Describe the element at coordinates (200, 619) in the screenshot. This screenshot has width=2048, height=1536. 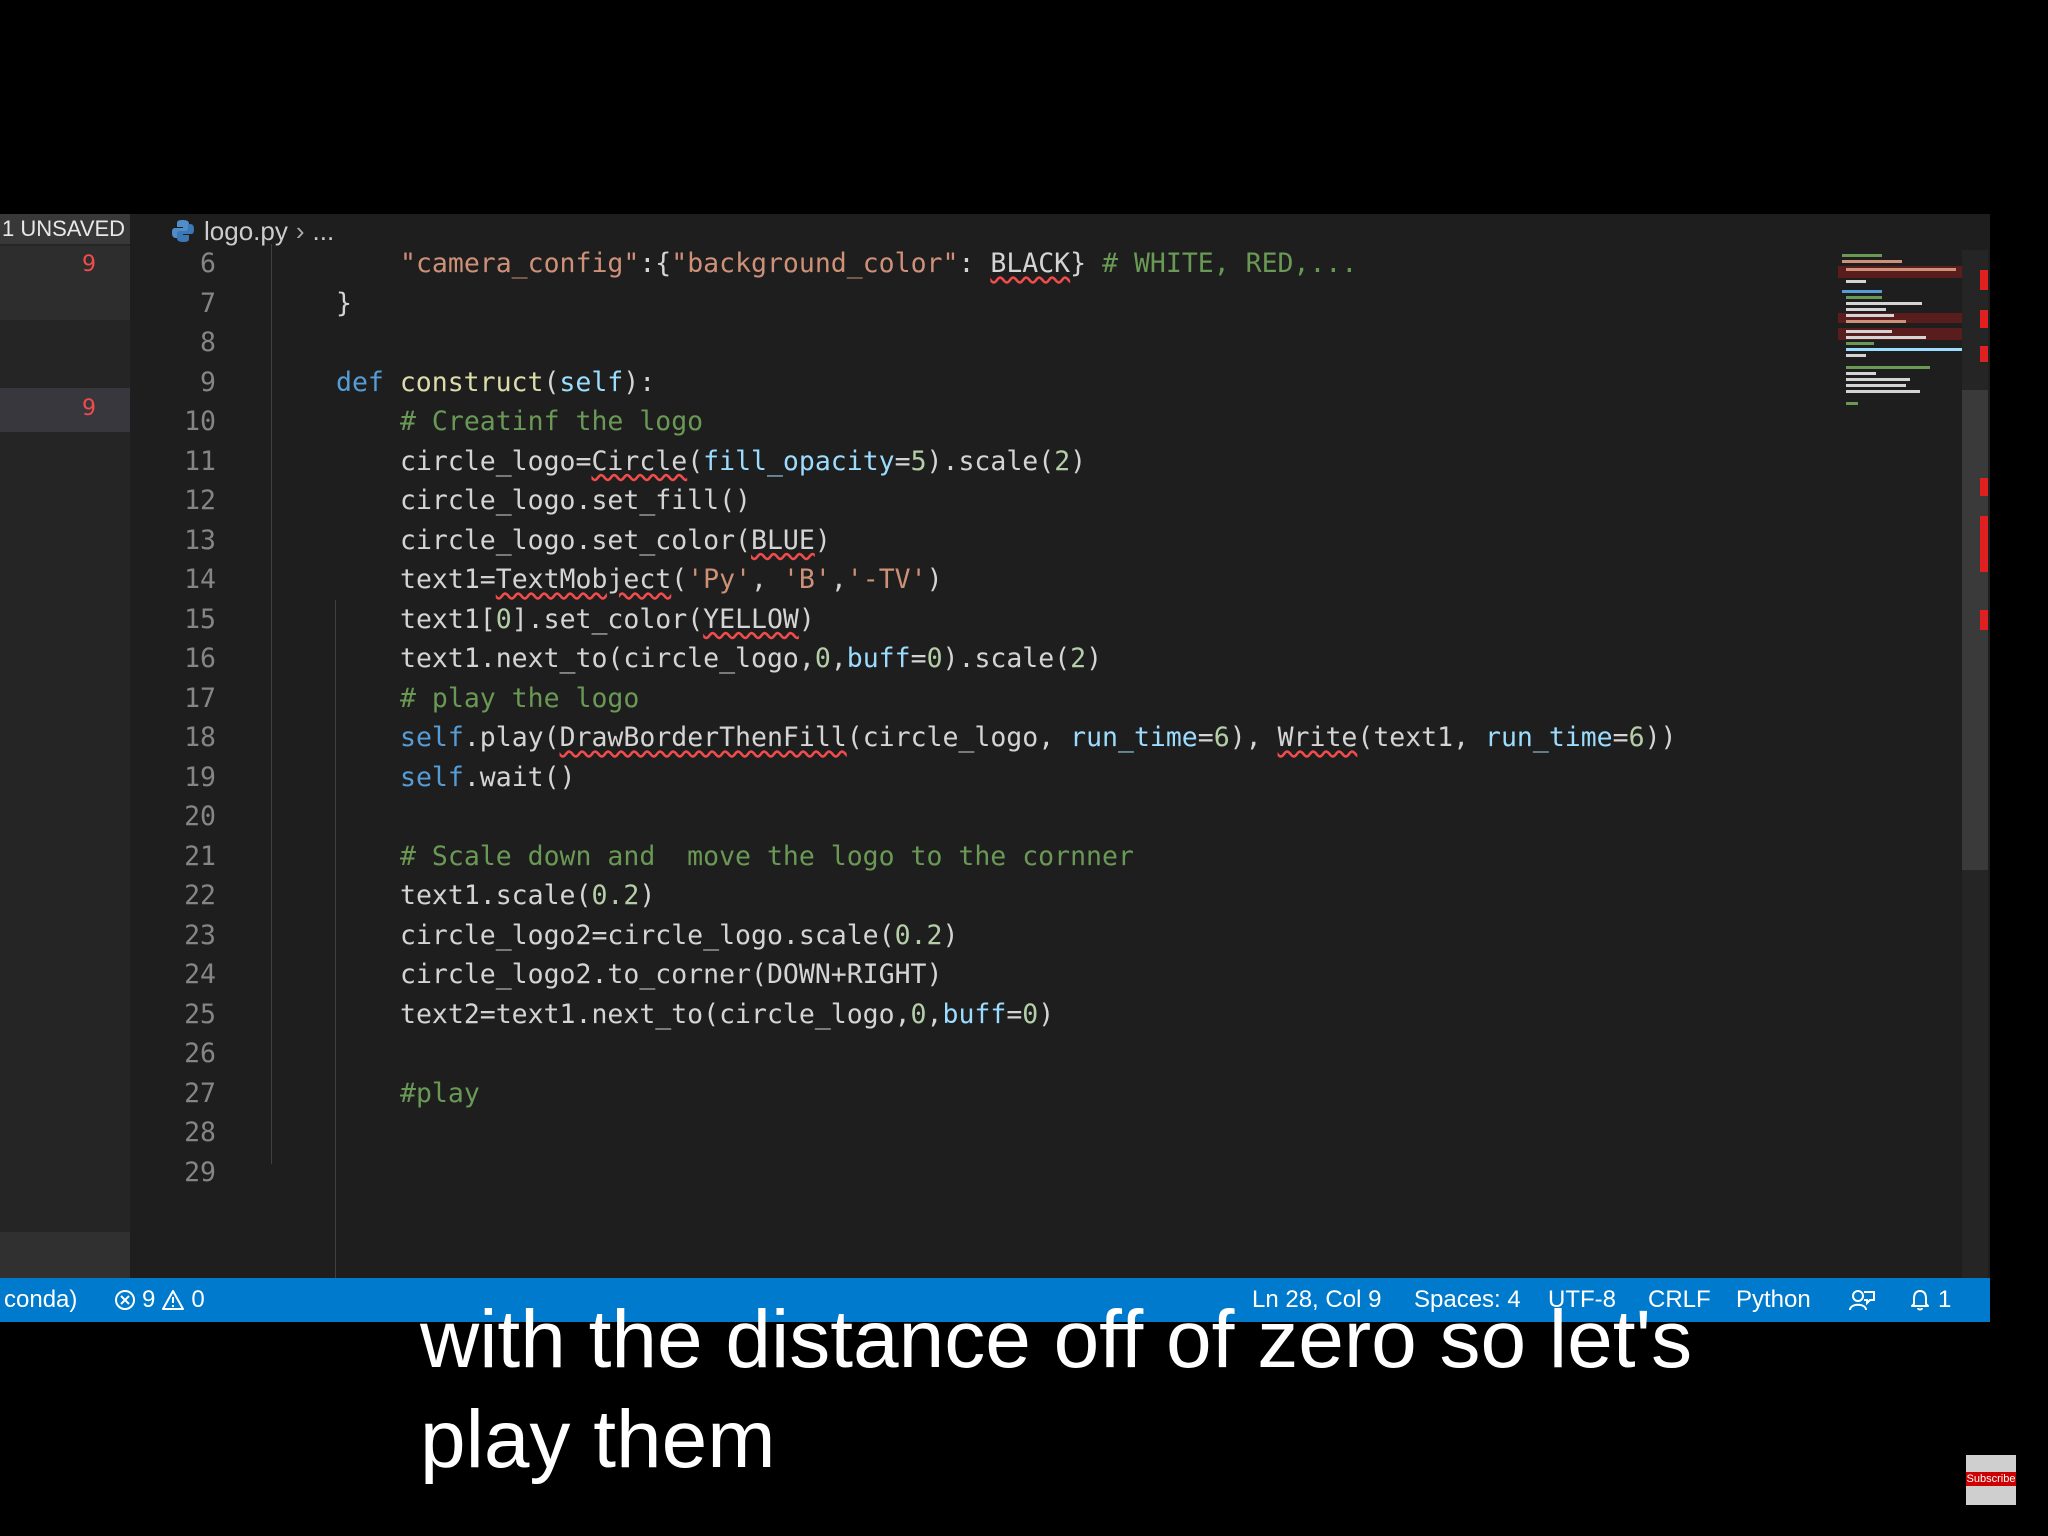
I see `line-number: 15` at that location.